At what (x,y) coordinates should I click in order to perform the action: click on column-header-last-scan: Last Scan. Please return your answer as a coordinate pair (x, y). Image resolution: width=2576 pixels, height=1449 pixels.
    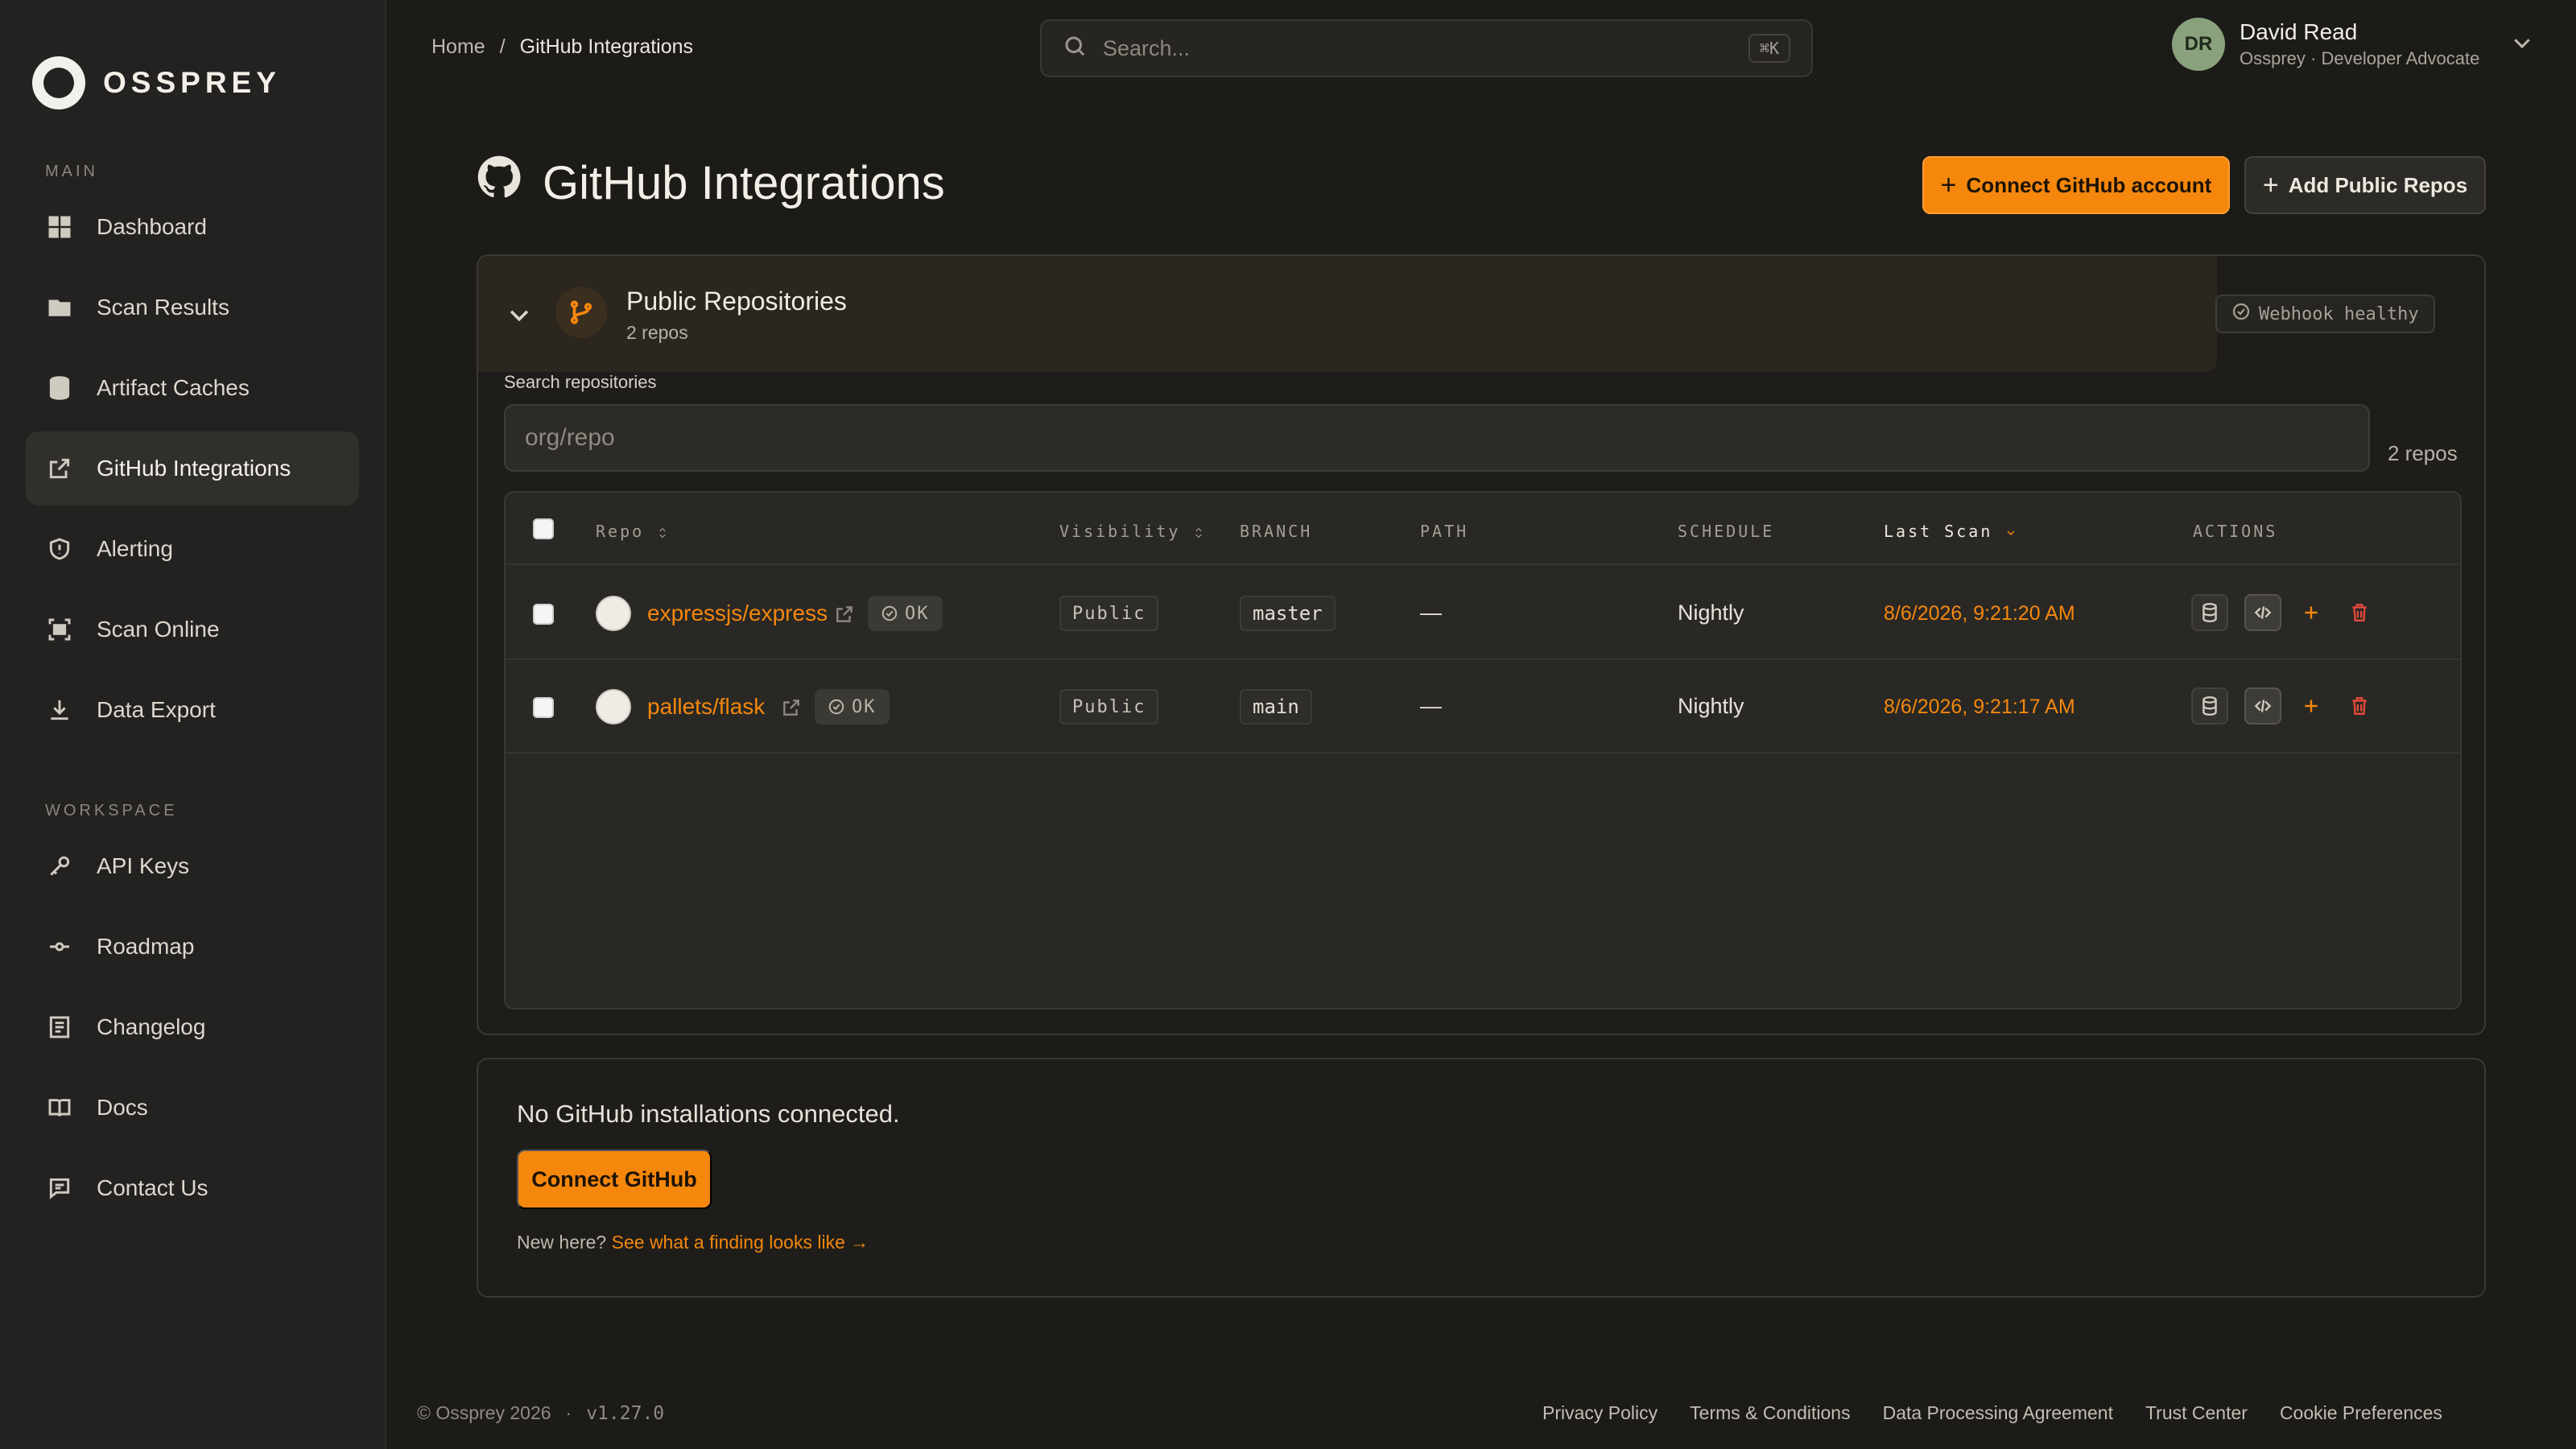
    Looking at the image, I should click on (1950, 531).